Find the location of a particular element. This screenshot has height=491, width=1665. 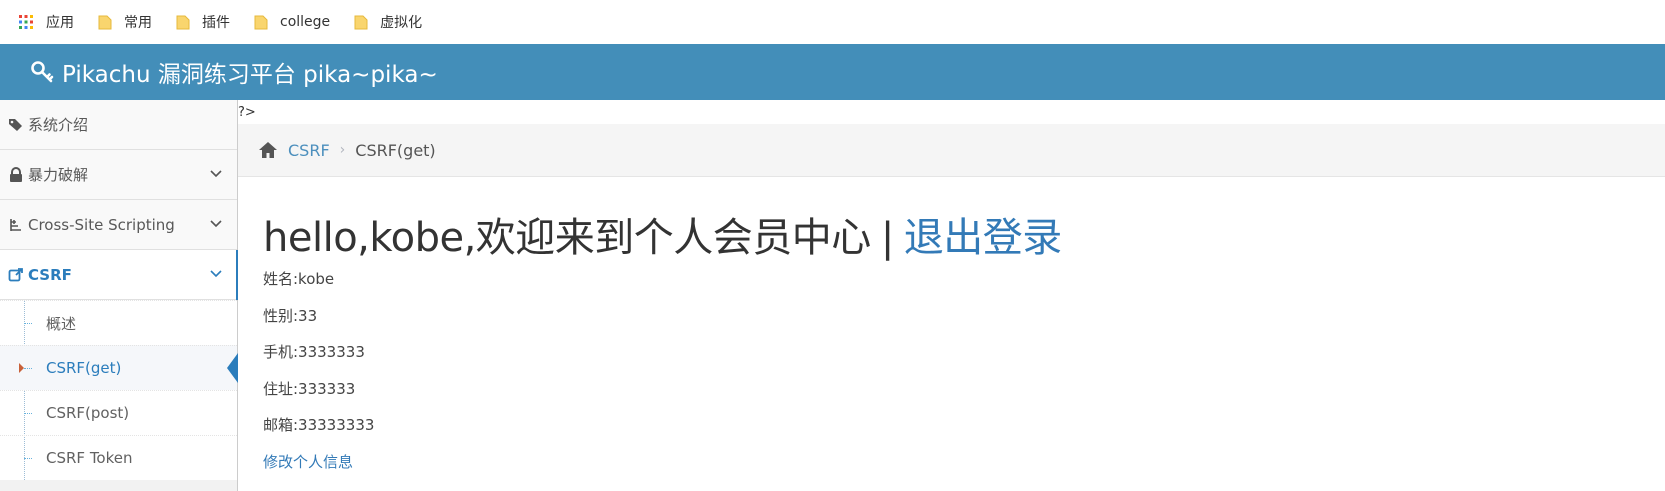

bookmark-folder-2: 插件 is located at coordinates (203, 22).